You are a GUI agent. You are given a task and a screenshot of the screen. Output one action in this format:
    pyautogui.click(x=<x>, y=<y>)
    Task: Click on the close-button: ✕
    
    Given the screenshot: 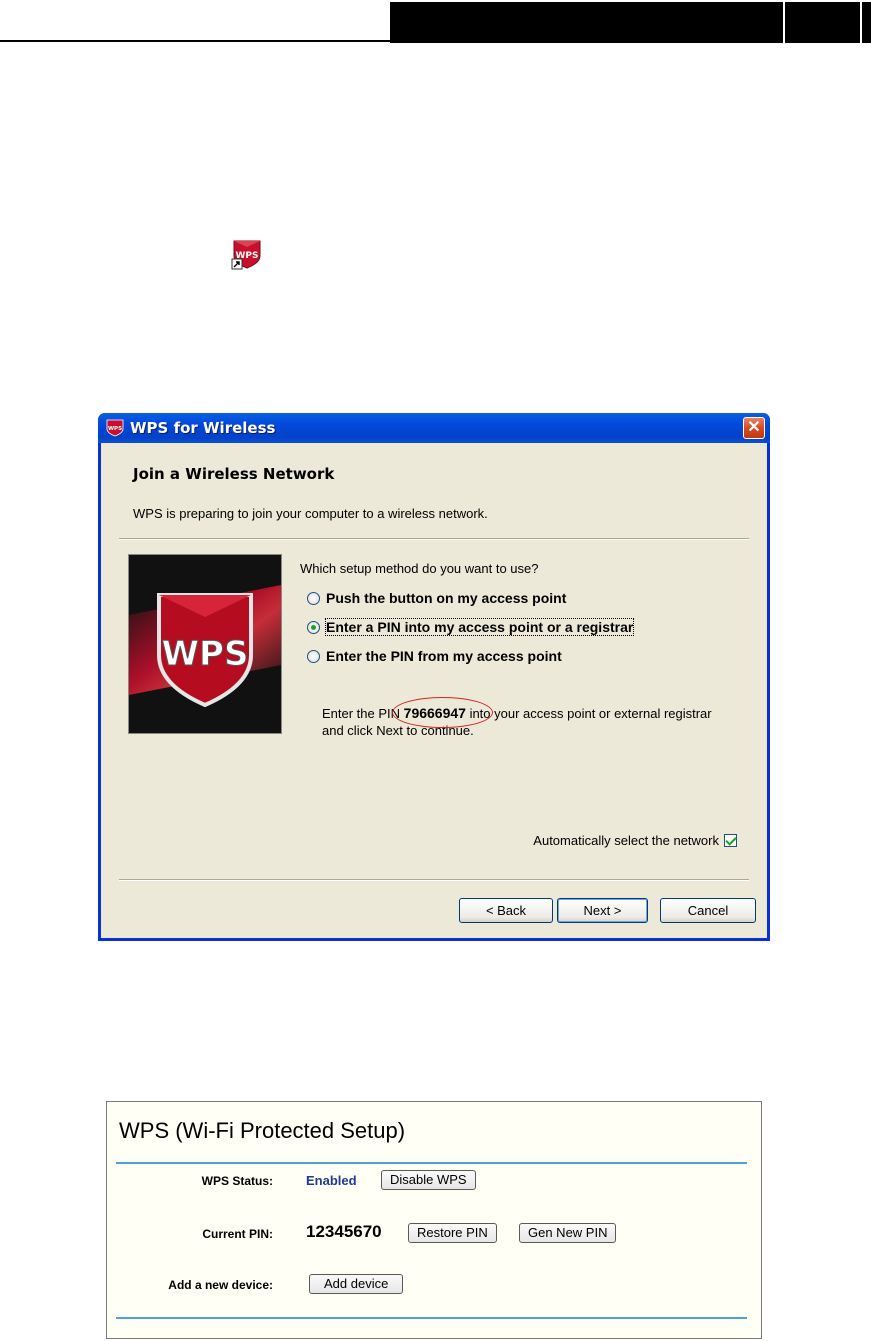 What is the action you would take?
    pyautogui.click(x=754, y=428)
    